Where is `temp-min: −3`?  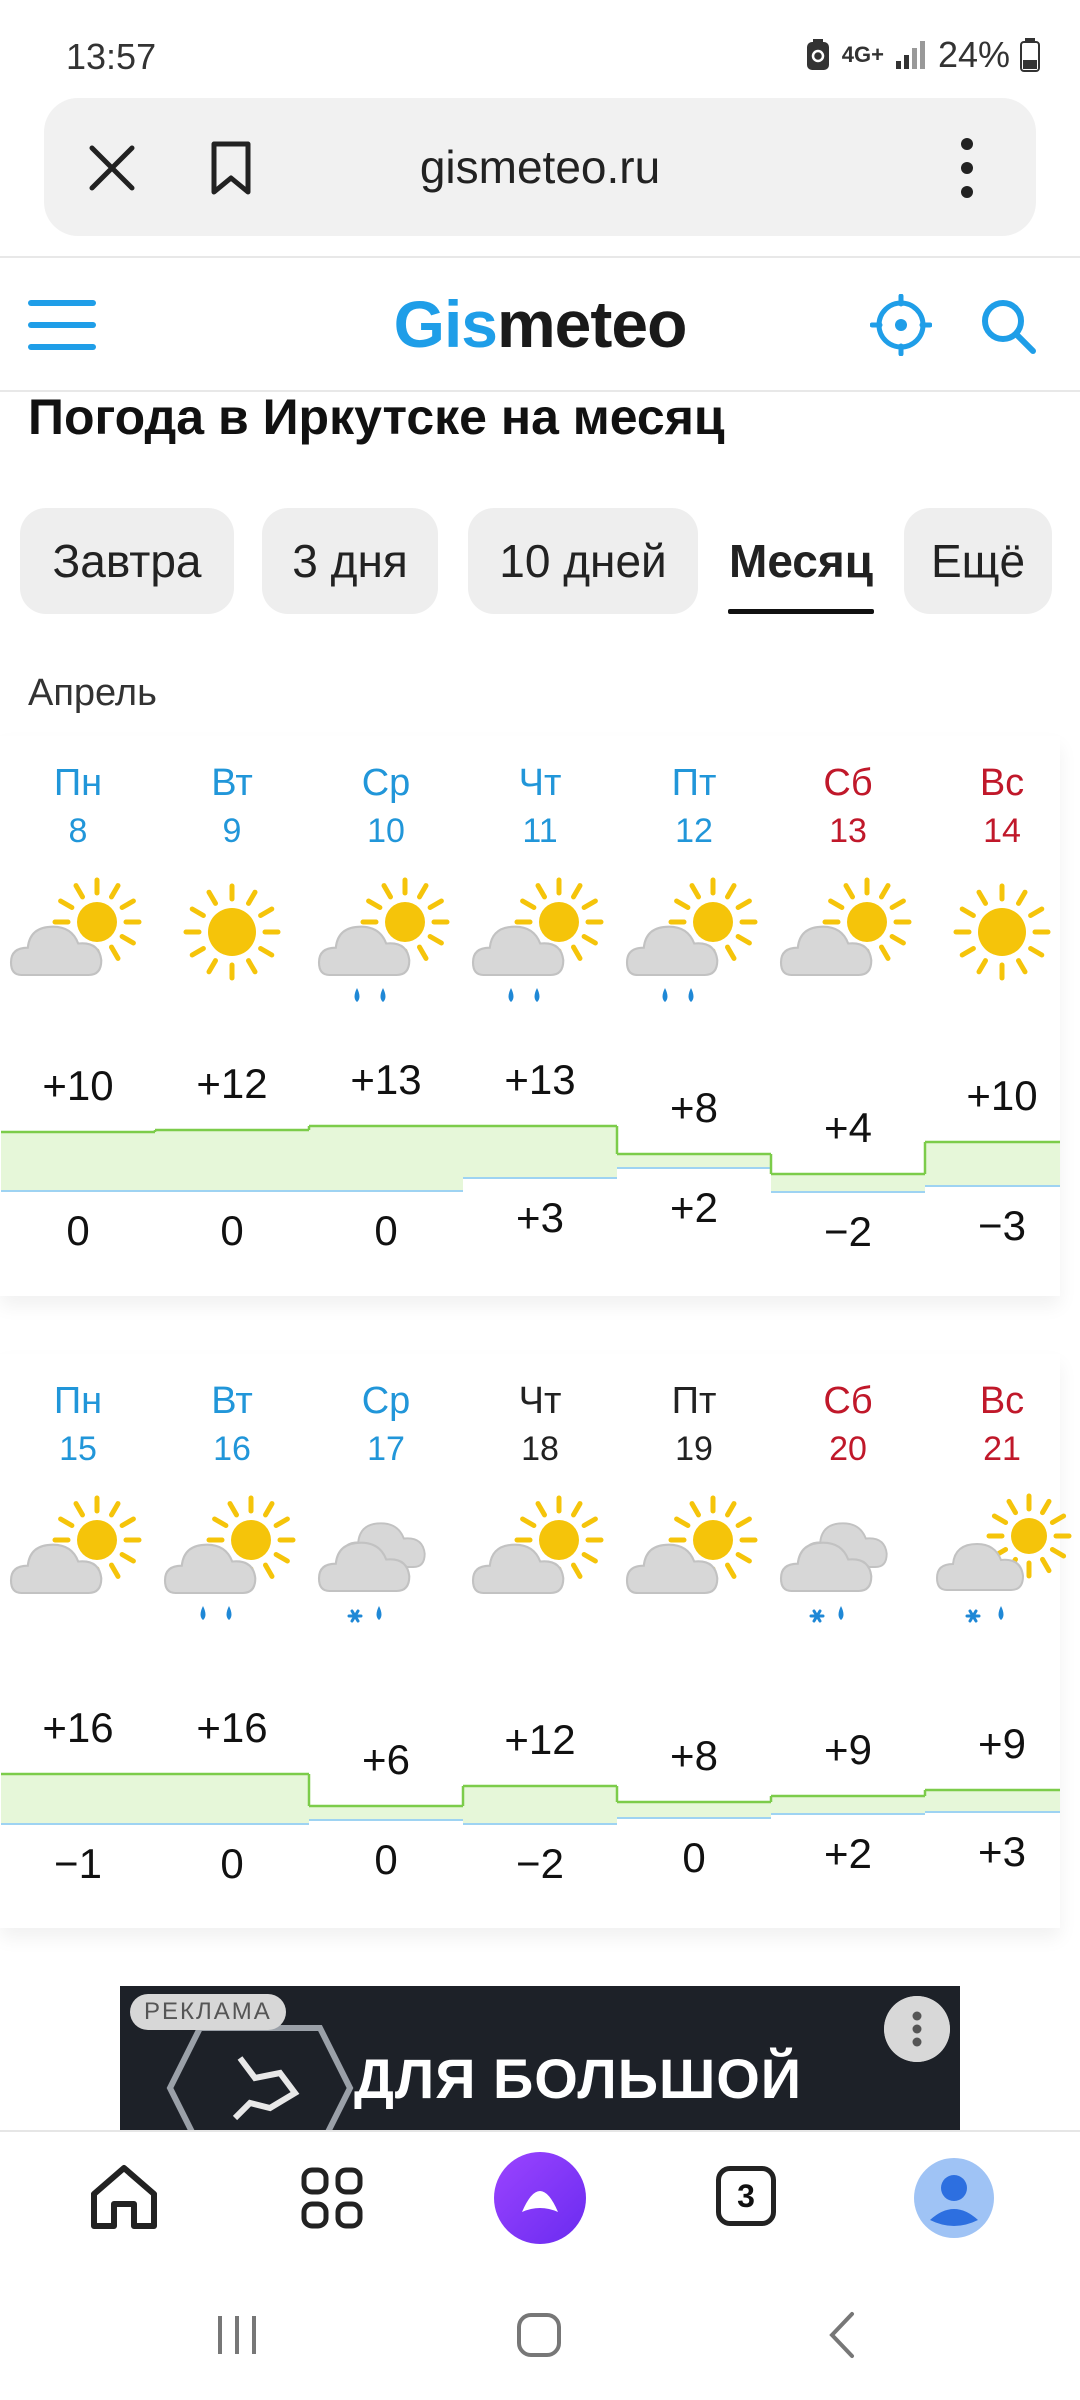 temp-min: −3 is located at coordinates (1002, 1225).